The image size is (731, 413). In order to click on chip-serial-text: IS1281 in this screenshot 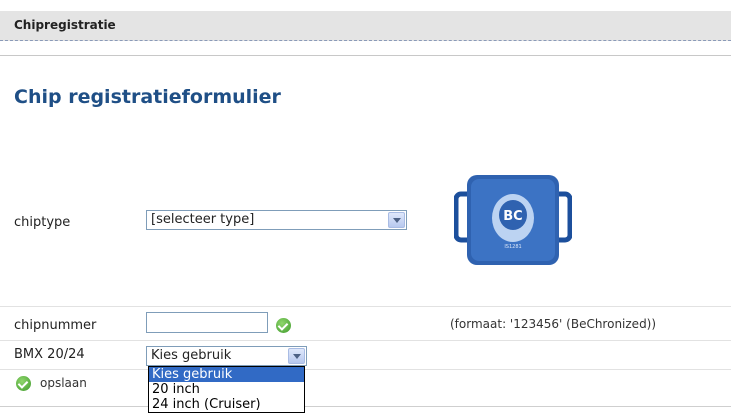, I will do `click(512, 247)`.